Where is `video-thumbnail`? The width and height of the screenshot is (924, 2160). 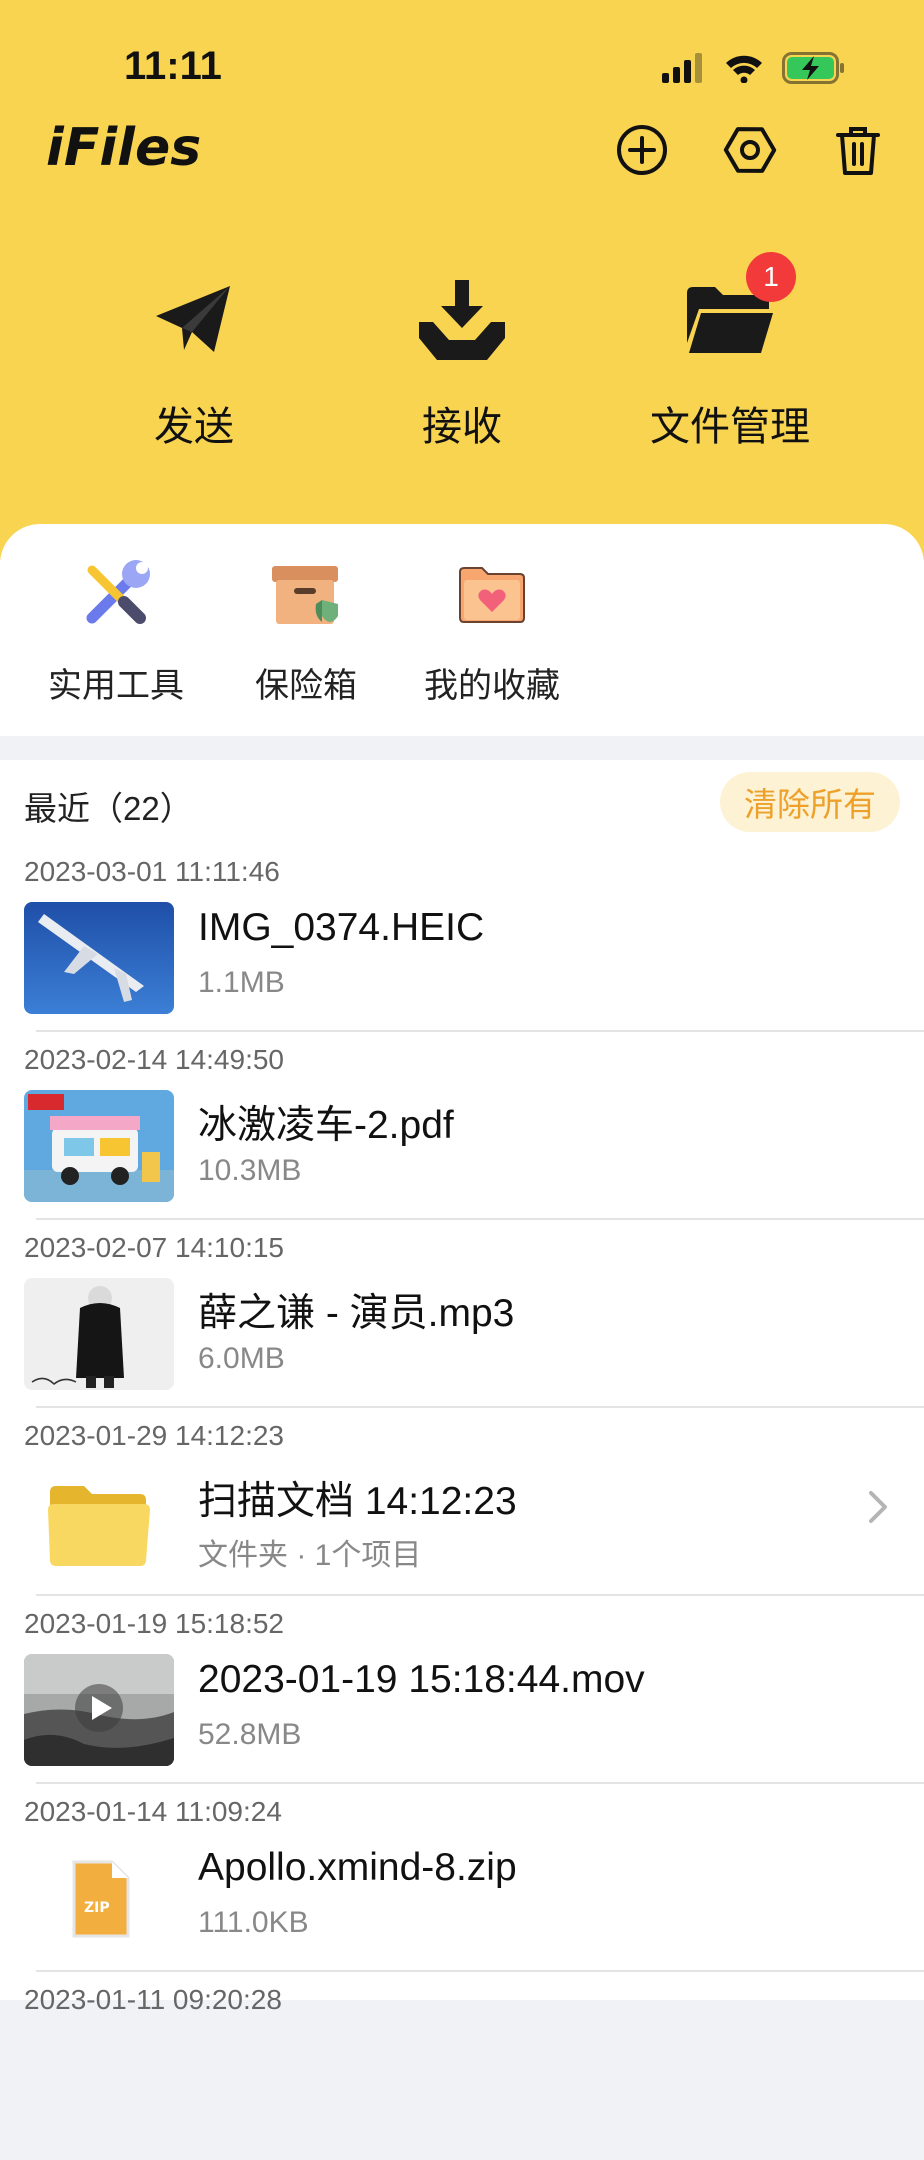 video-thumbnail is located at coordinates (99, 1710).